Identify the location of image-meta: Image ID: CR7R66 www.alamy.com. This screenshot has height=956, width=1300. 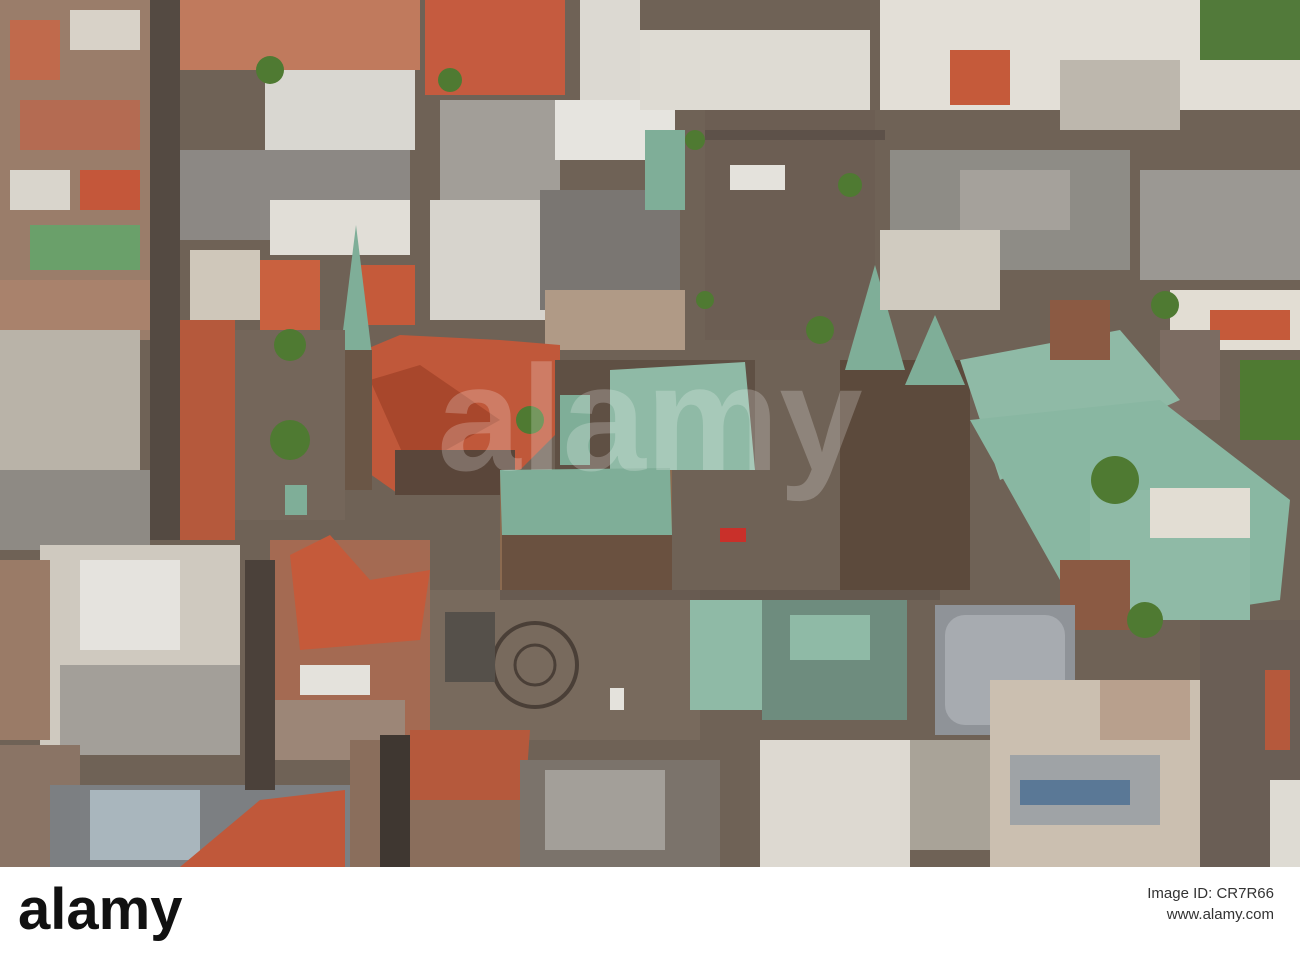
(1210, 904).